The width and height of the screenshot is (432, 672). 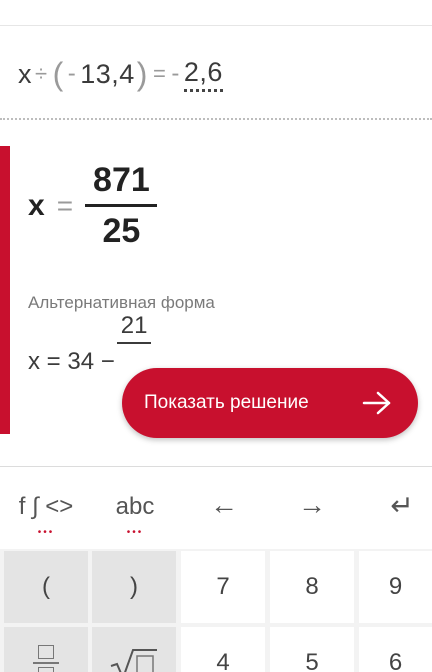 I want to click on functions-tab: f ∫ <> •••, so click(x=46, y=515).